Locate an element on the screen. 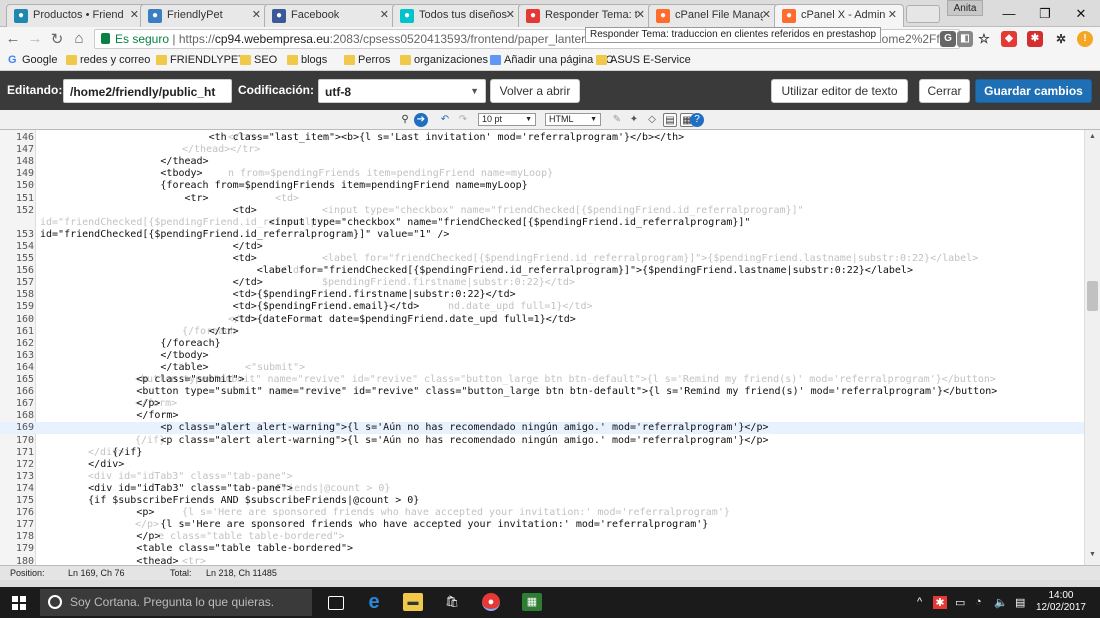 Image resolution: width=1100 pixels, height=618 pixels. code-line: 163 </tbody> is located at coordinates (542, 356).